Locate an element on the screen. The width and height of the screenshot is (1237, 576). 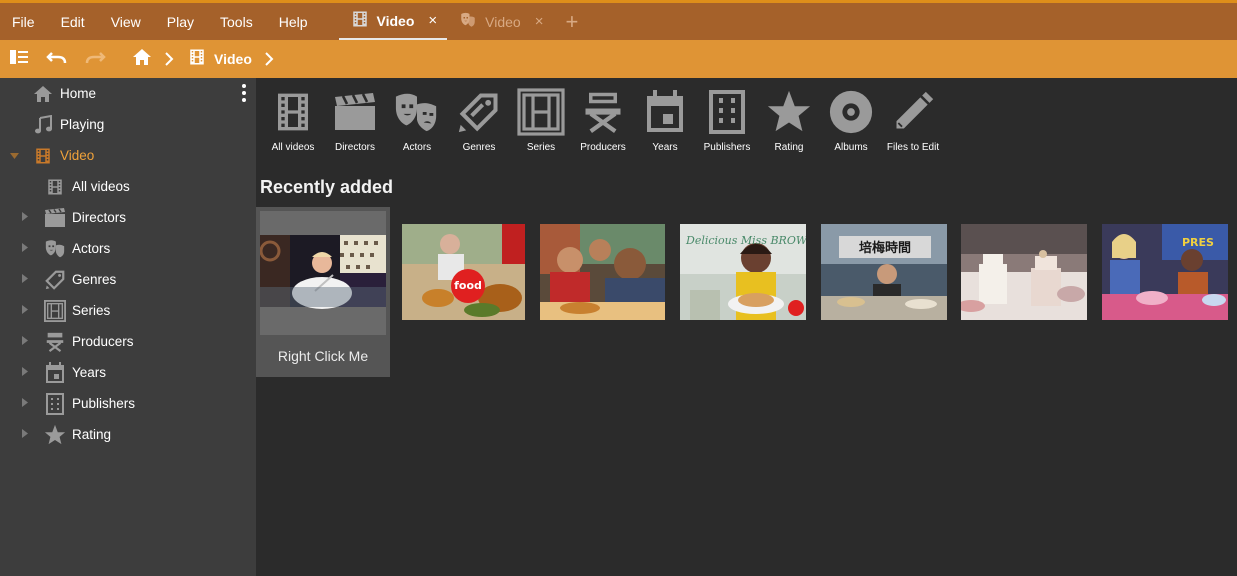
sidebar-item-label: Rating is located at coordinates (92, 434).